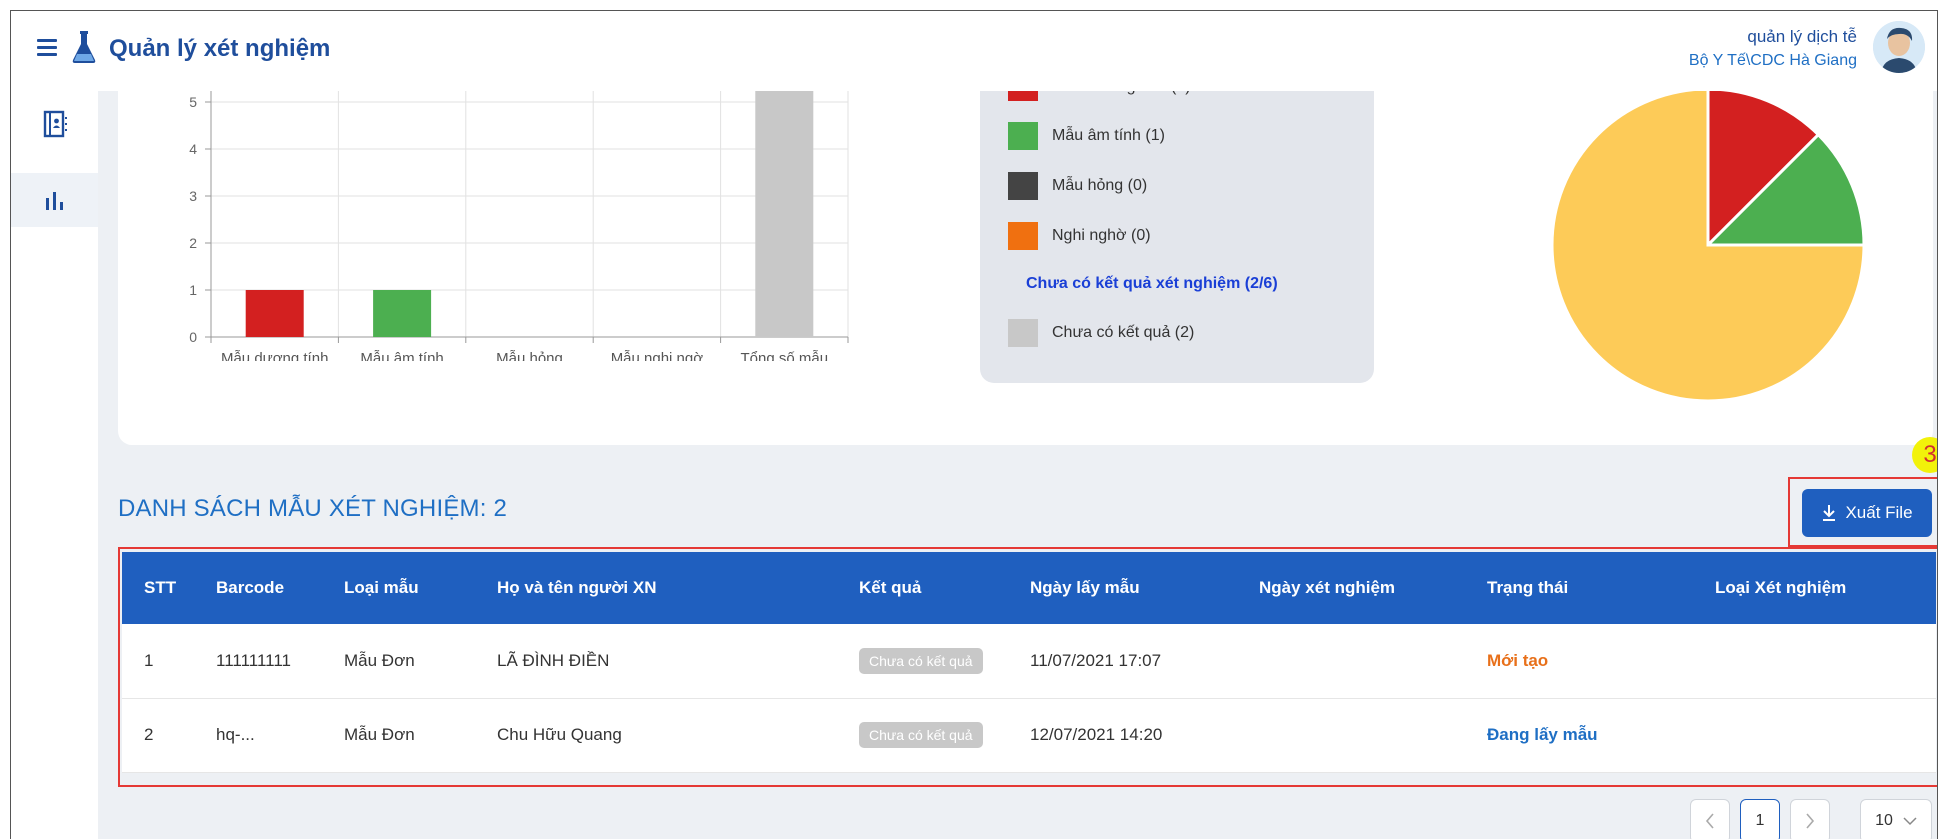 This screenshot has width=1943, height=839. Describe the element at coordinates (149, 660) in the screenshot. I see `cell-stt: 1` at that location.